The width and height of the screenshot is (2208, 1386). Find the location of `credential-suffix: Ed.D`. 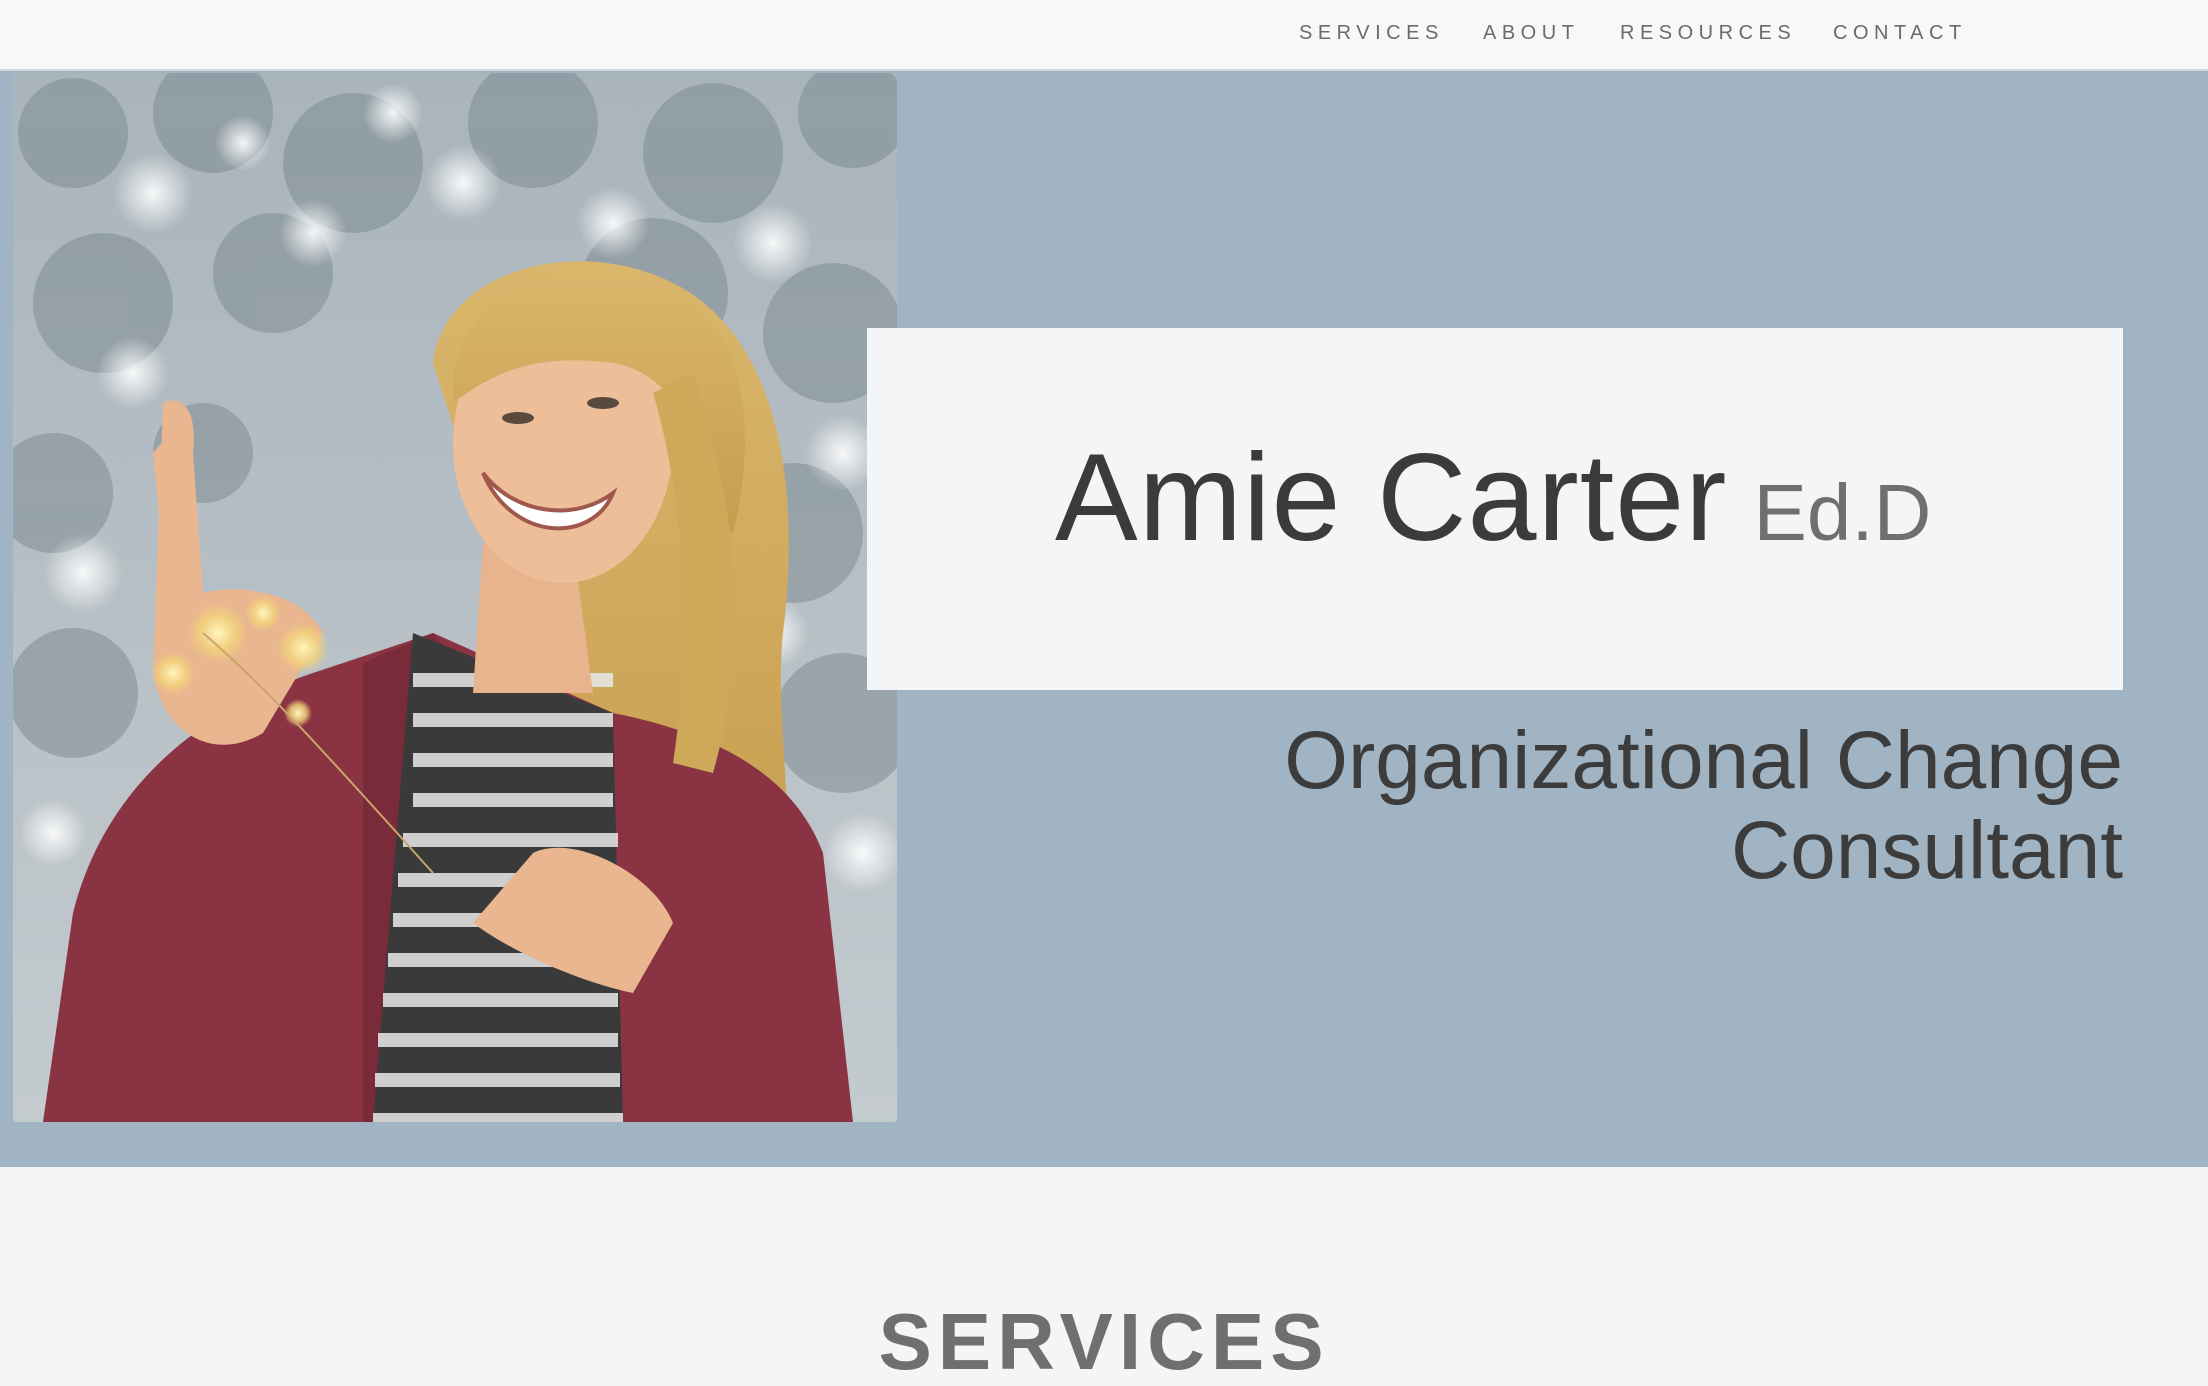

credential-suffix: Ed.D is located at coordinates (1842, 512).